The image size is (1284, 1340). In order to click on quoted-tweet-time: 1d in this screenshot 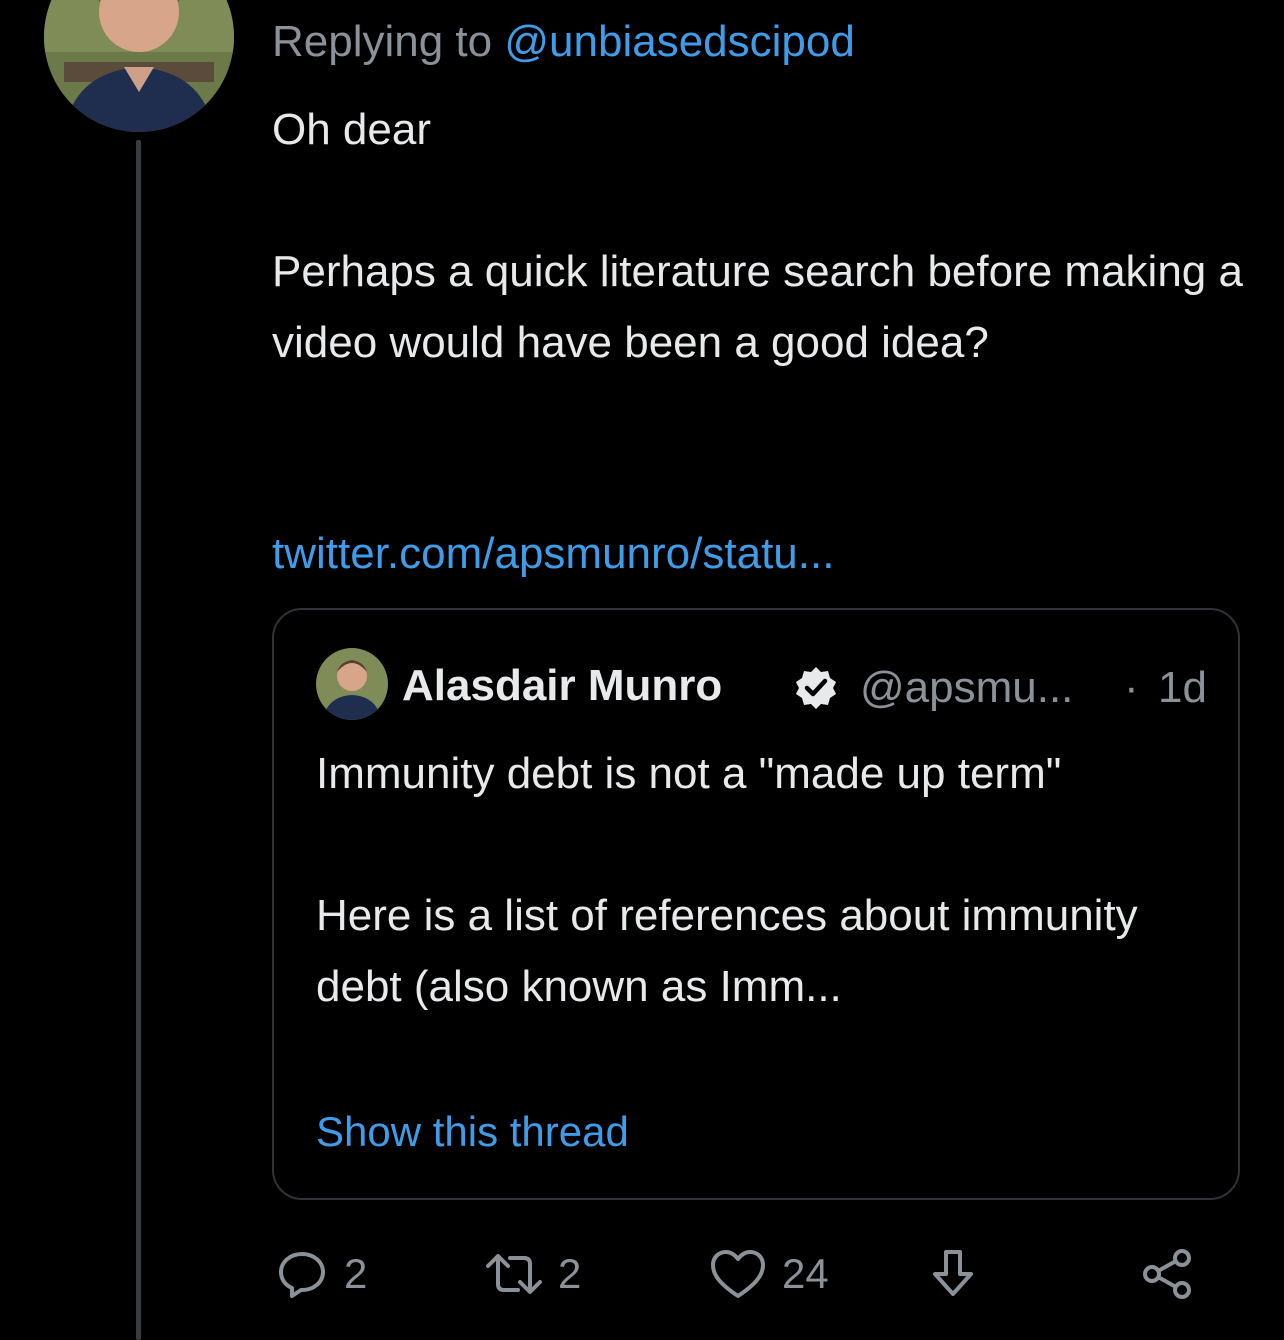, I will do `click(1182, 688)`.